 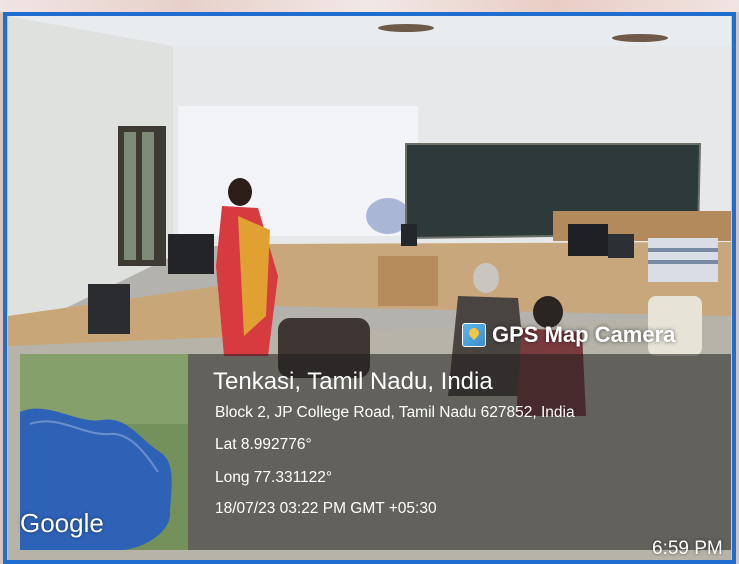 I want to click on gps-map-camera-badge: GPS Map Camera, so click(x=568, y=335).